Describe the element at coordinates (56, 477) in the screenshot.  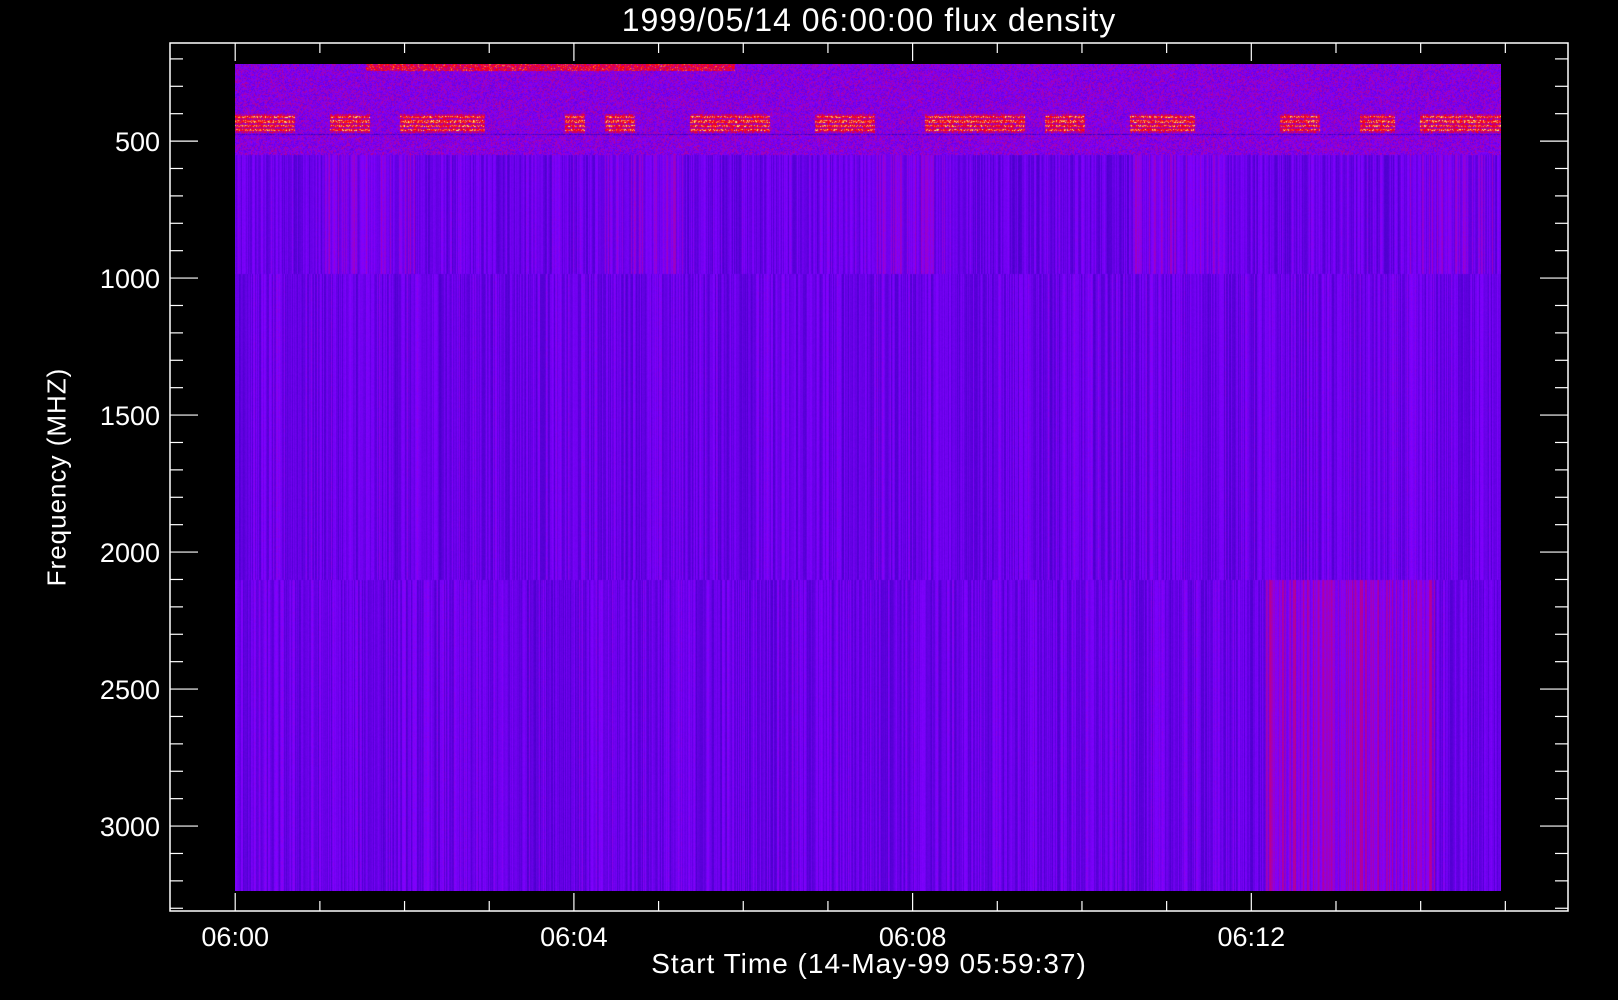
I see `y-axis-label: Frequency (MHZ)` at that location.